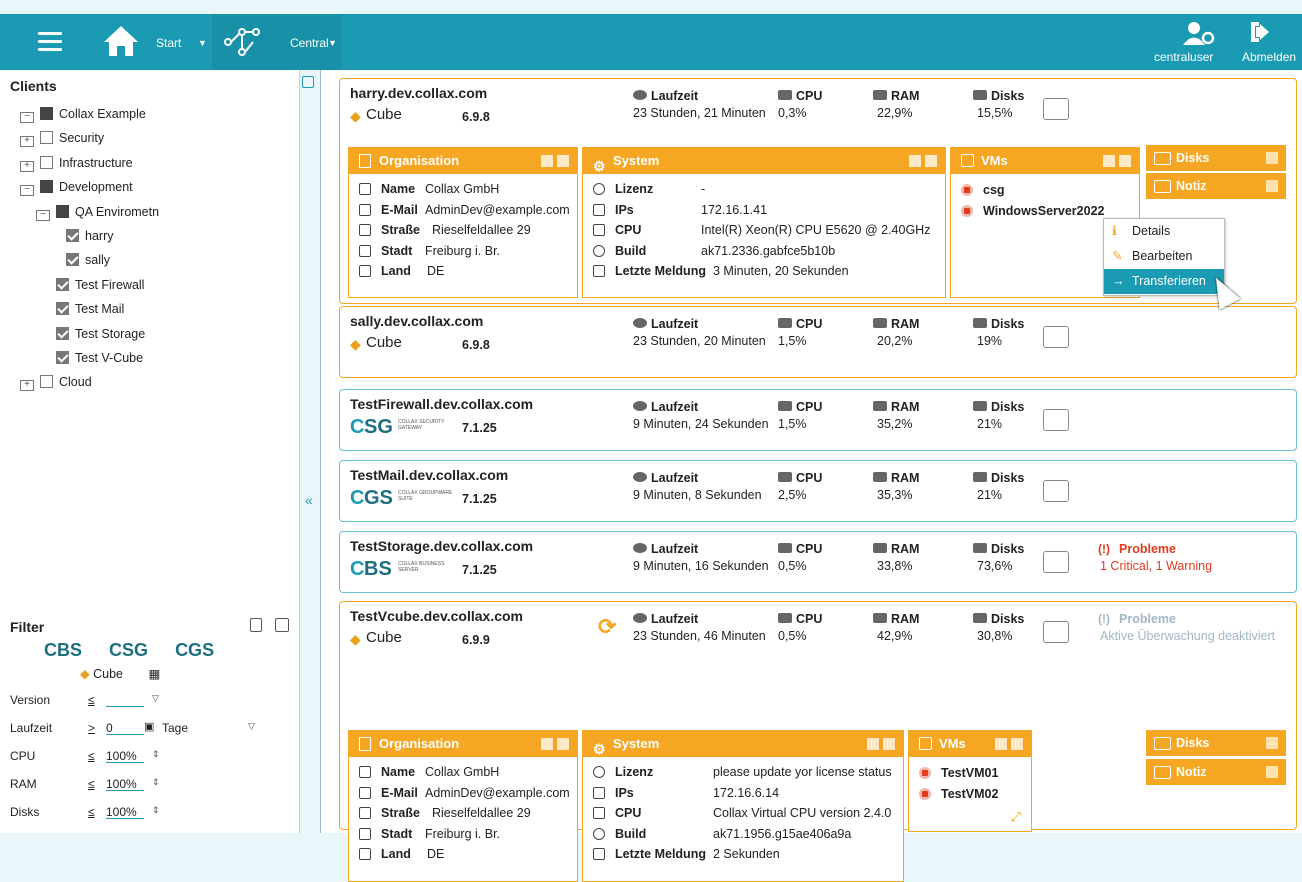 This screenshot has height=882, width=1302. Describe the element at coordinates (194, 650) in the screenshot. I see `logo-cgs: CGS` at that location.